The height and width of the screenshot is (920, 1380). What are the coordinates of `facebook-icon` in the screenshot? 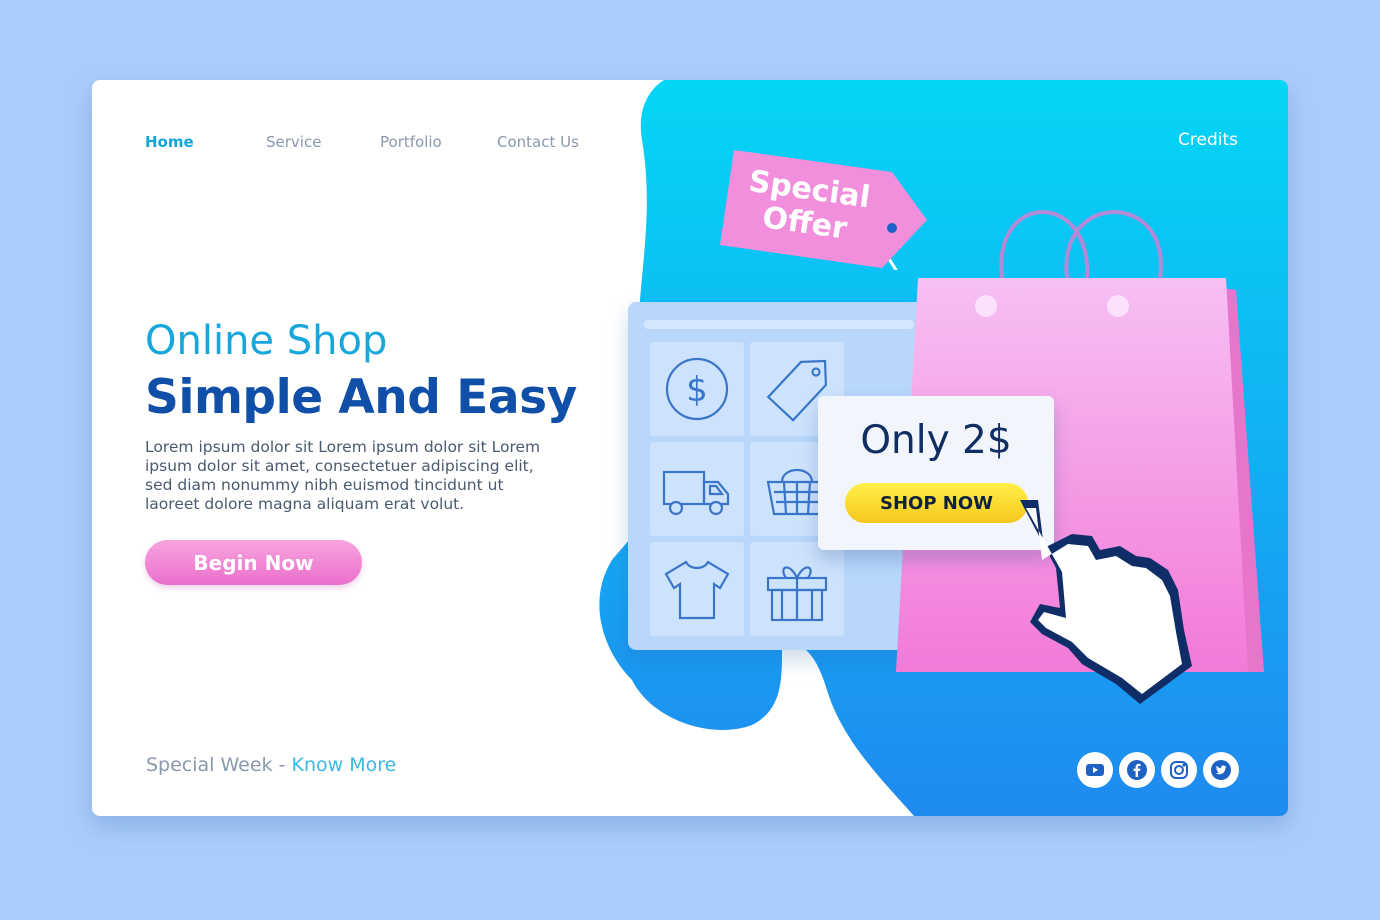 It's located at (1137, 770).